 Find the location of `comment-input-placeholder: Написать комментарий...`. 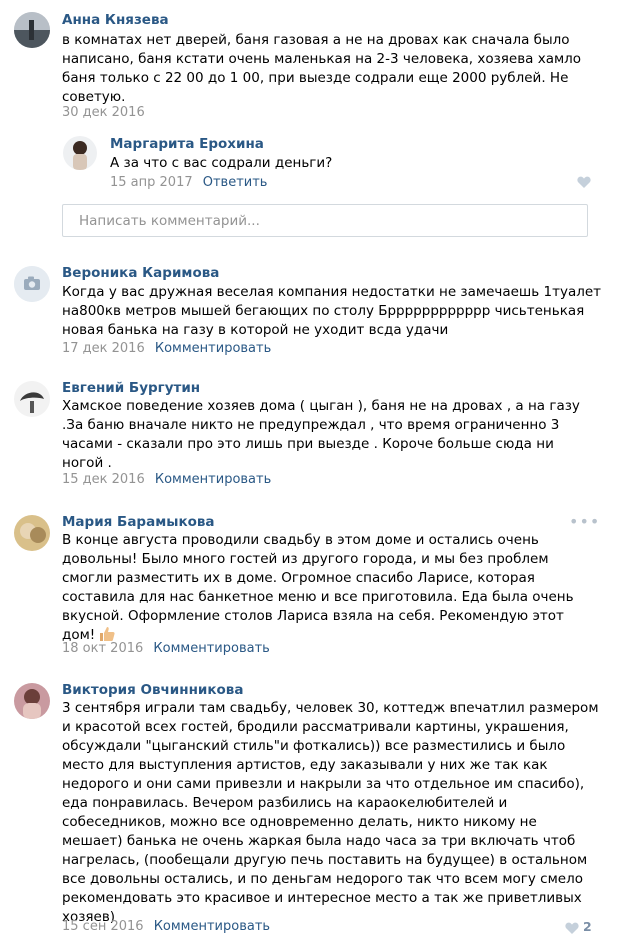

comment-input-placeholder: Написать комментарий... is located at coordinates (169, 221).